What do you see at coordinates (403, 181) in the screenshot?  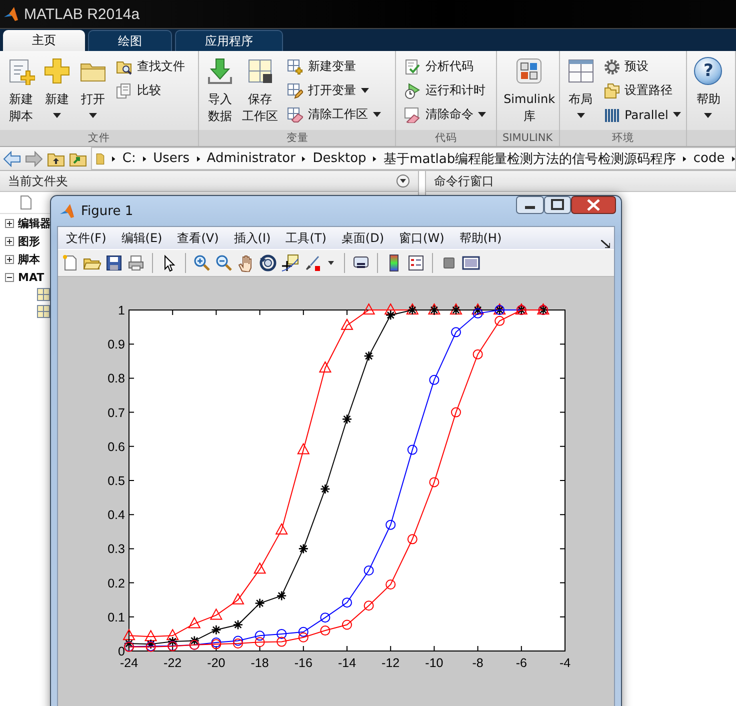 I see `dropdown-circle-icon` at bounding box center [403, 181].